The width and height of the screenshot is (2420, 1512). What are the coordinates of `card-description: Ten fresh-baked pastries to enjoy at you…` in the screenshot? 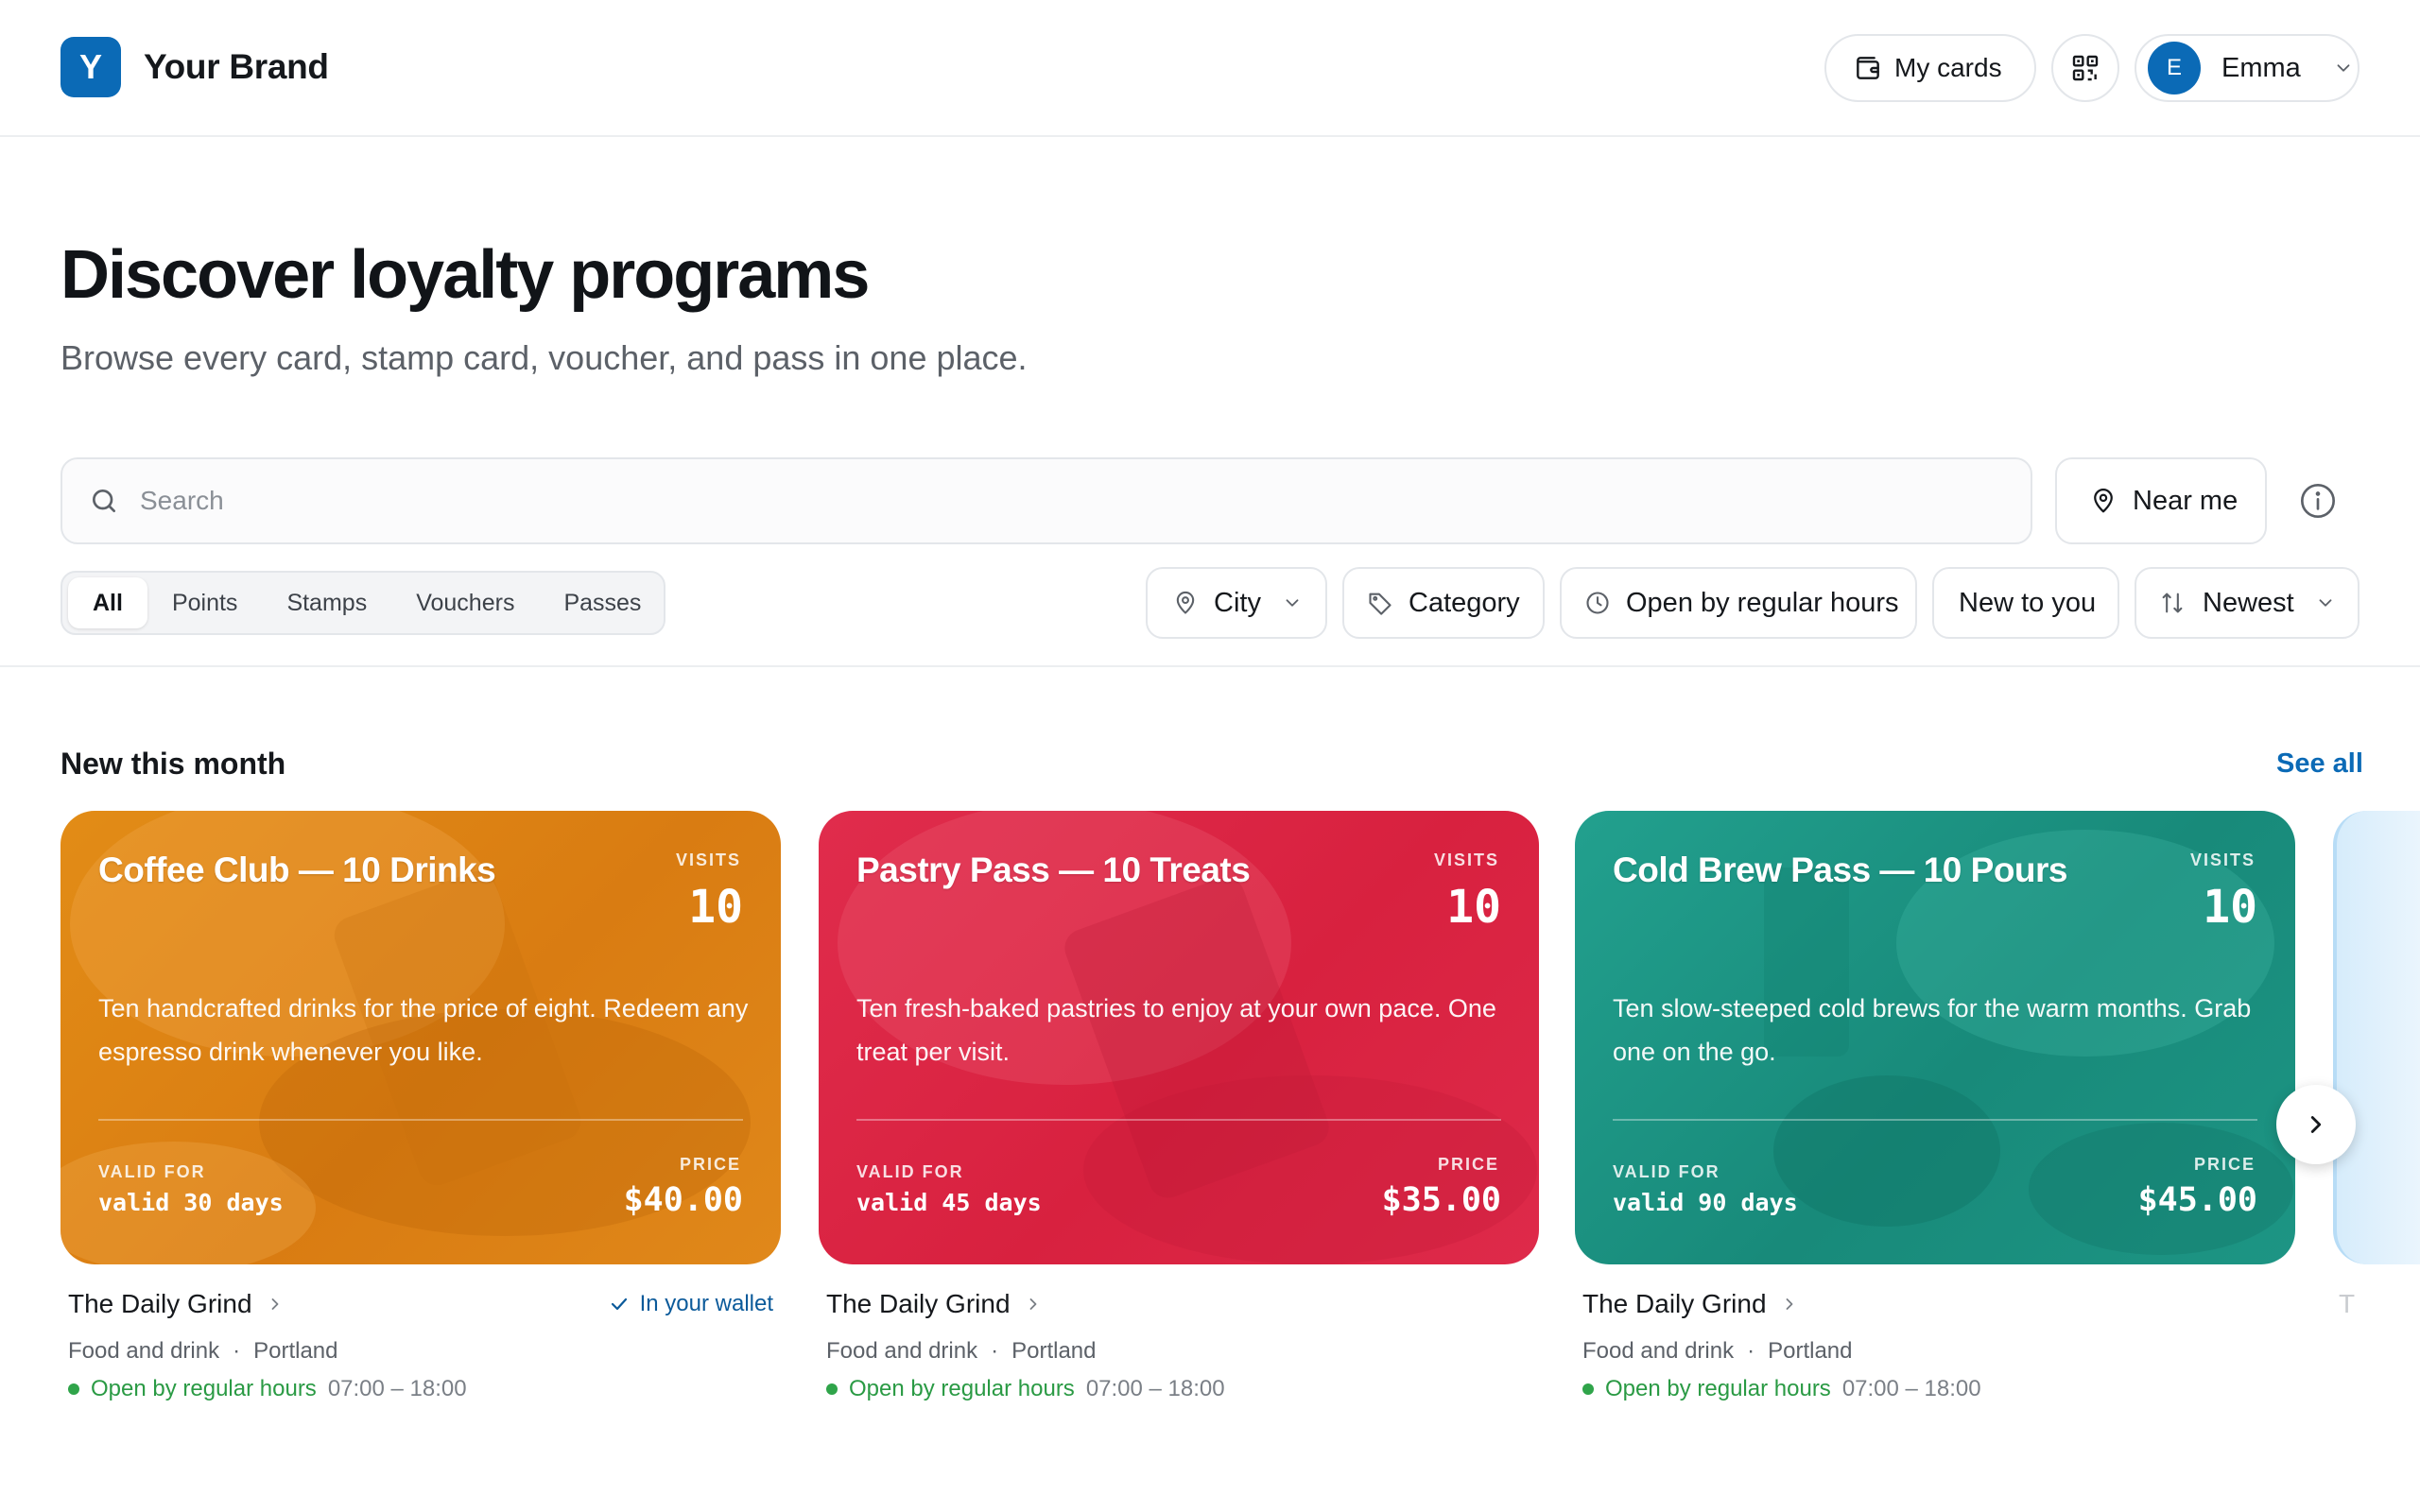 It's located at (1176, 1030).